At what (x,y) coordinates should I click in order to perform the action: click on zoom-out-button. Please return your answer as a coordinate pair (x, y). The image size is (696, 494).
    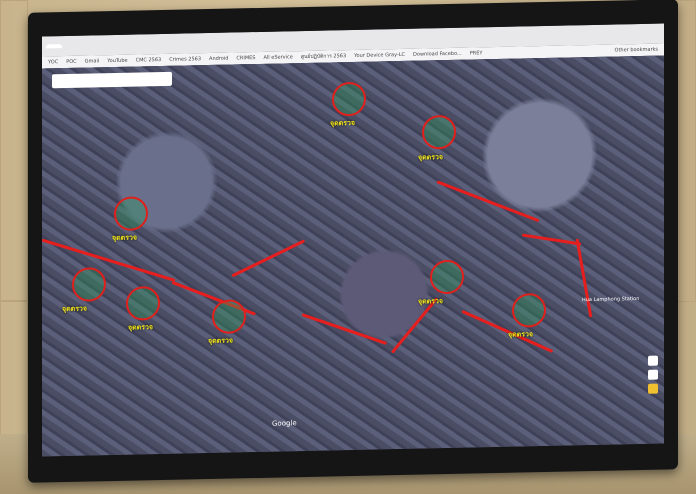
    Looking at the image, I should click on (653, 374).